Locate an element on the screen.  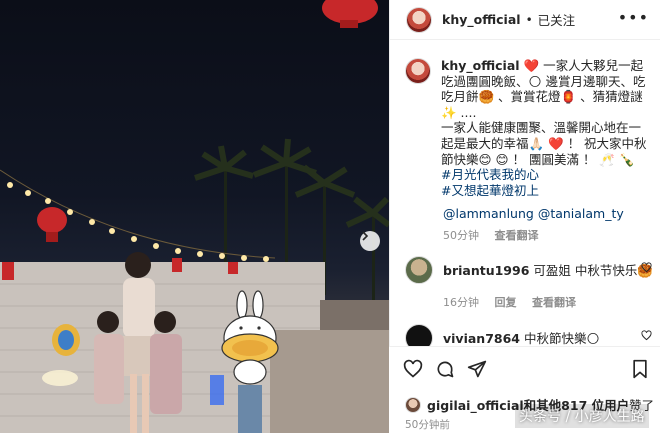
comment-body: 可盈姐 中秋节快乐🥮 is located at coordinates (593, 270).